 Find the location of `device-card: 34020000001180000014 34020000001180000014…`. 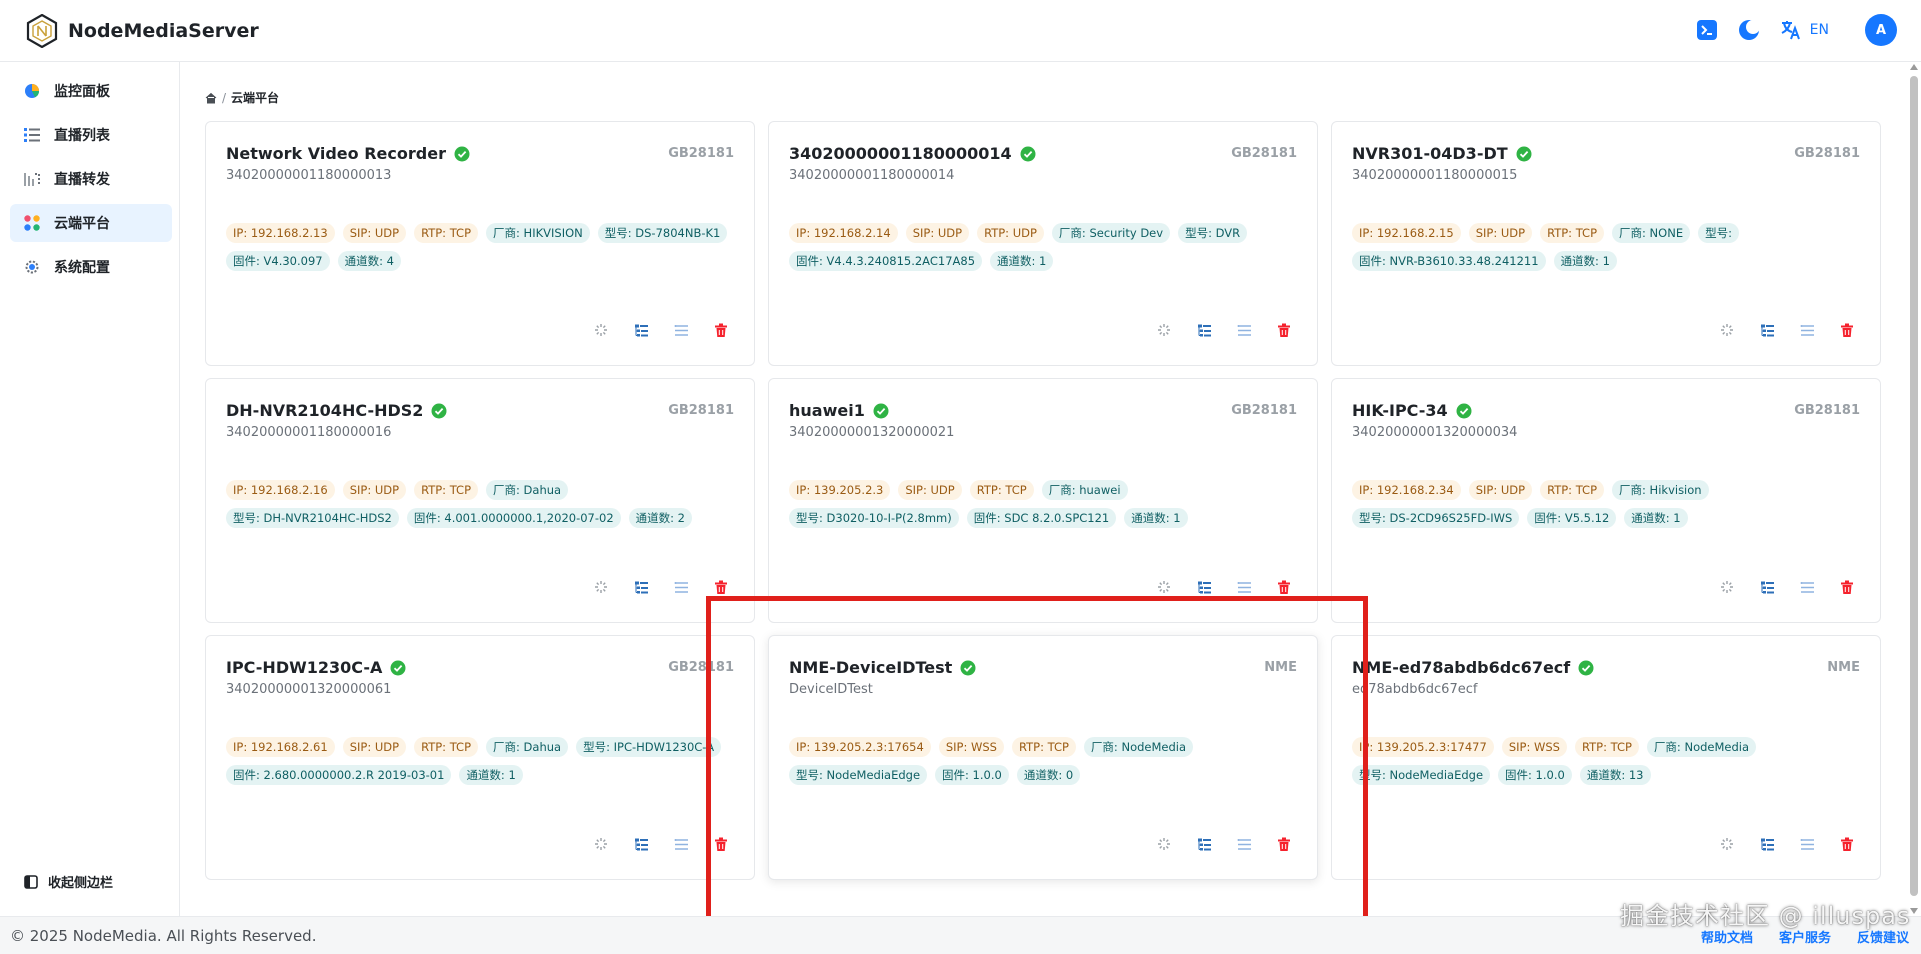

device-card: 34020000001180000014 34020000001180000014… is located at coordinates (1043, 243).